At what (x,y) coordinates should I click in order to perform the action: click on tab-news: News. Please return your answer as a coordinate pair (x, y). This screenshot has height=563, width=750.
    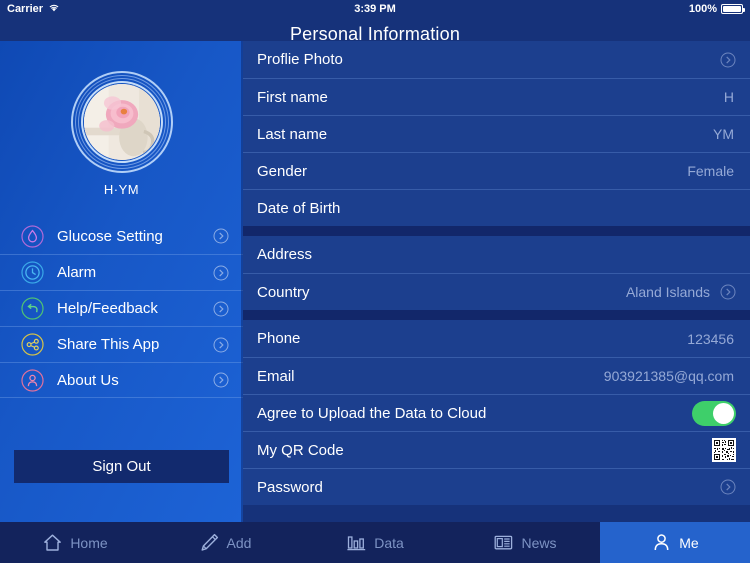
    Looking at the image, I should click on (525, 542).